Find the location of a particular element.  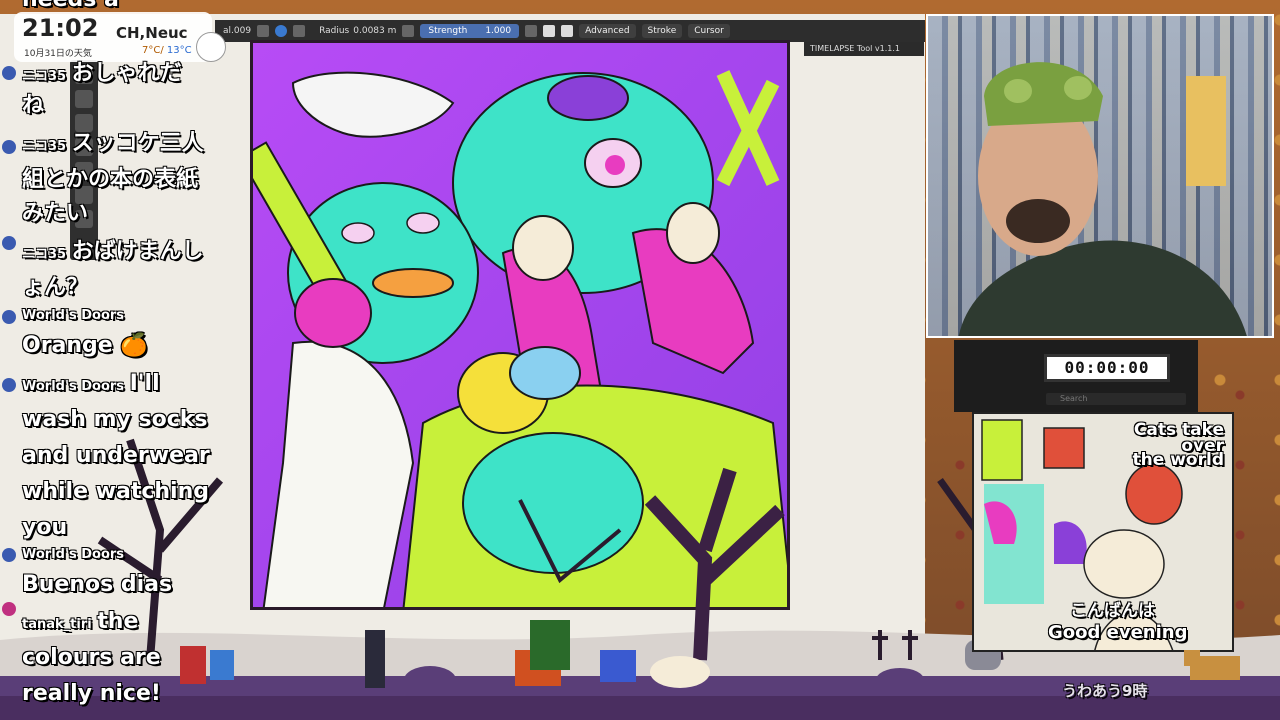

timelapse-tool-tab: TIMELAPSE Tool v1.1.1 is located at coordinates (864, 49).